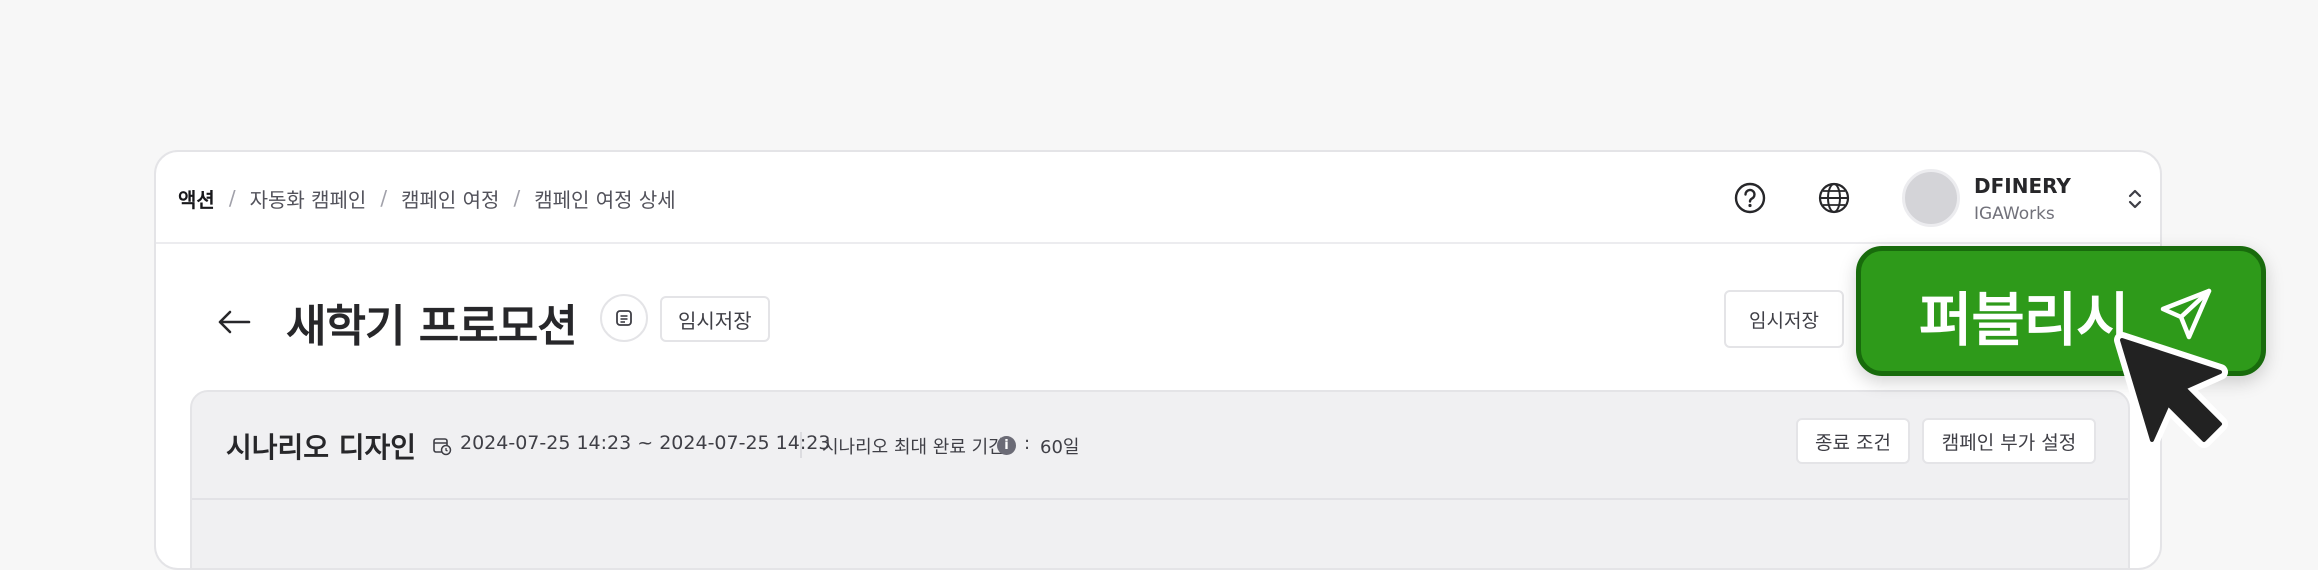 This screenshot has height=570, width=2318. I want to click on mouse-pointer-icon, so click(2171, 390).